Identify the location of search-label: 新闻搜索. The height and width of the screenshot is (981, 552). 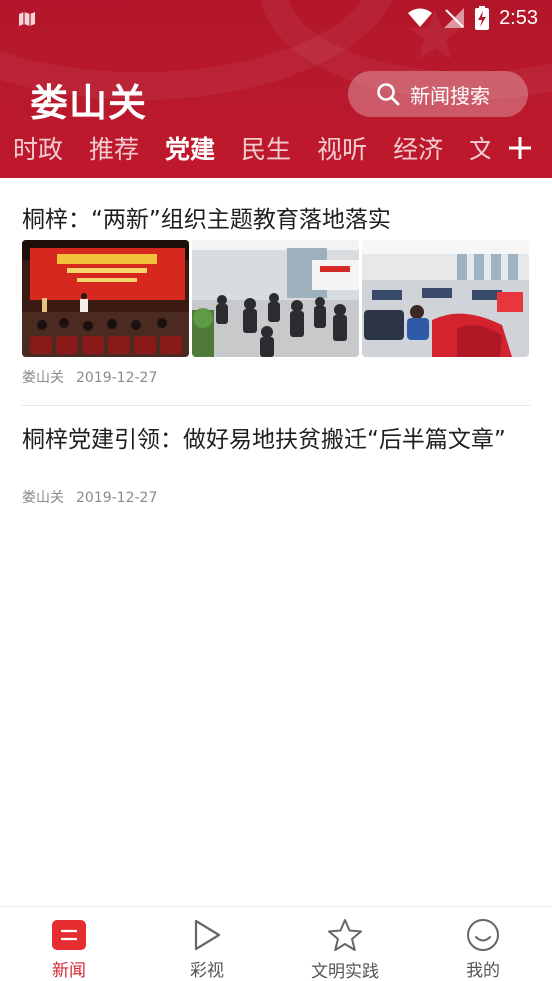
(450, 95).